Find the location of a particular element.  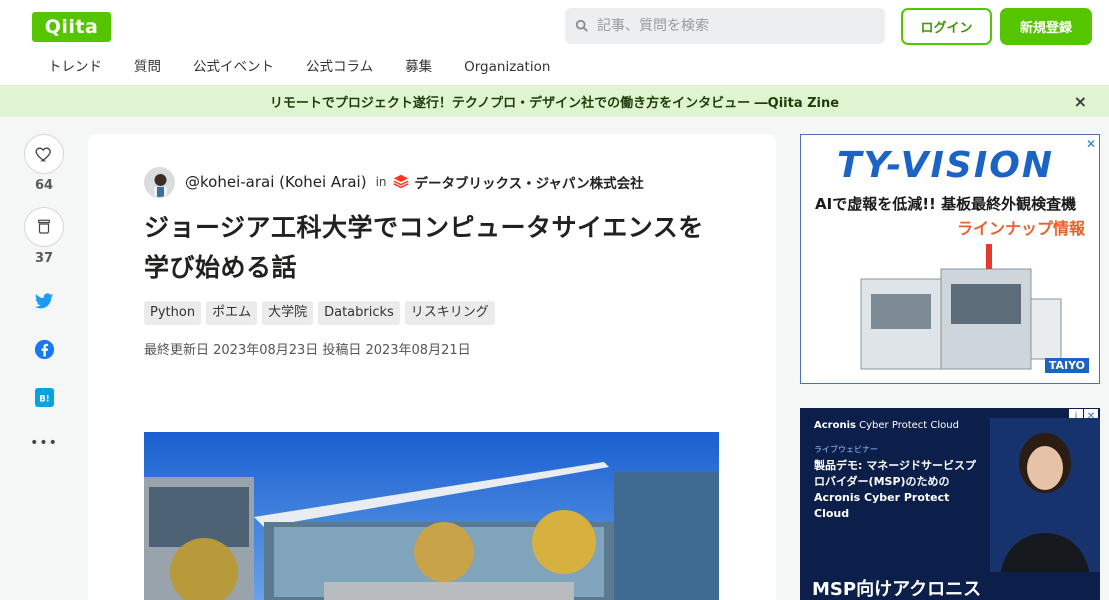

hatena-share-button: B! is located at coordinates (44, 397).